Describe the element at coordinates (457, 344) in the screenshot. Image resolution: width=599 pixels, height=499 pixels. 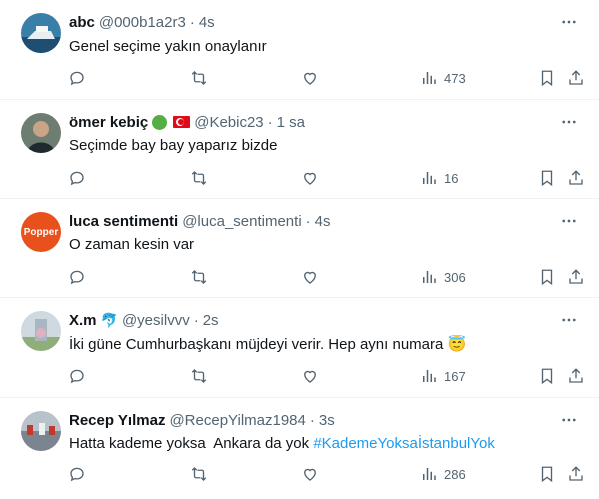
I see `smiling-halo-emoji: 😇` at that location.